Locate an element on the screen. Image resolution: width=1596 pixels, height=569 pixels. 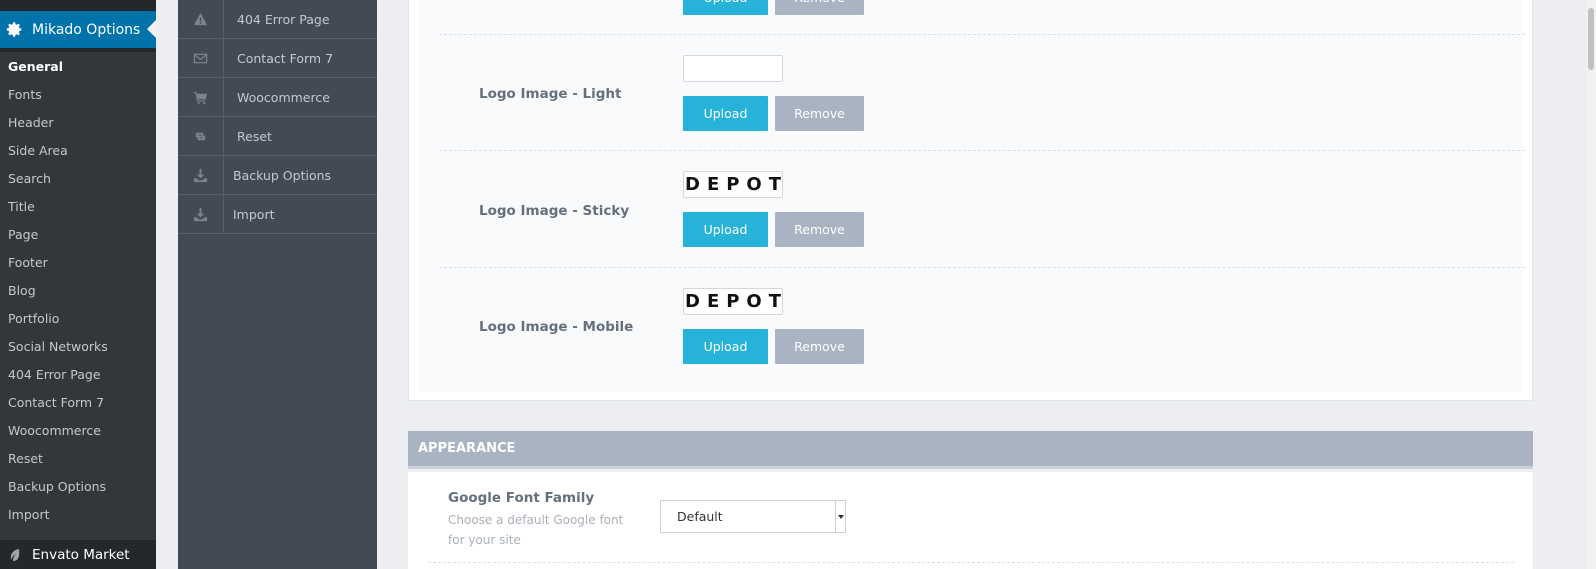
logo-light-label: Logo Image - Light is located at coordinates (550, 94).